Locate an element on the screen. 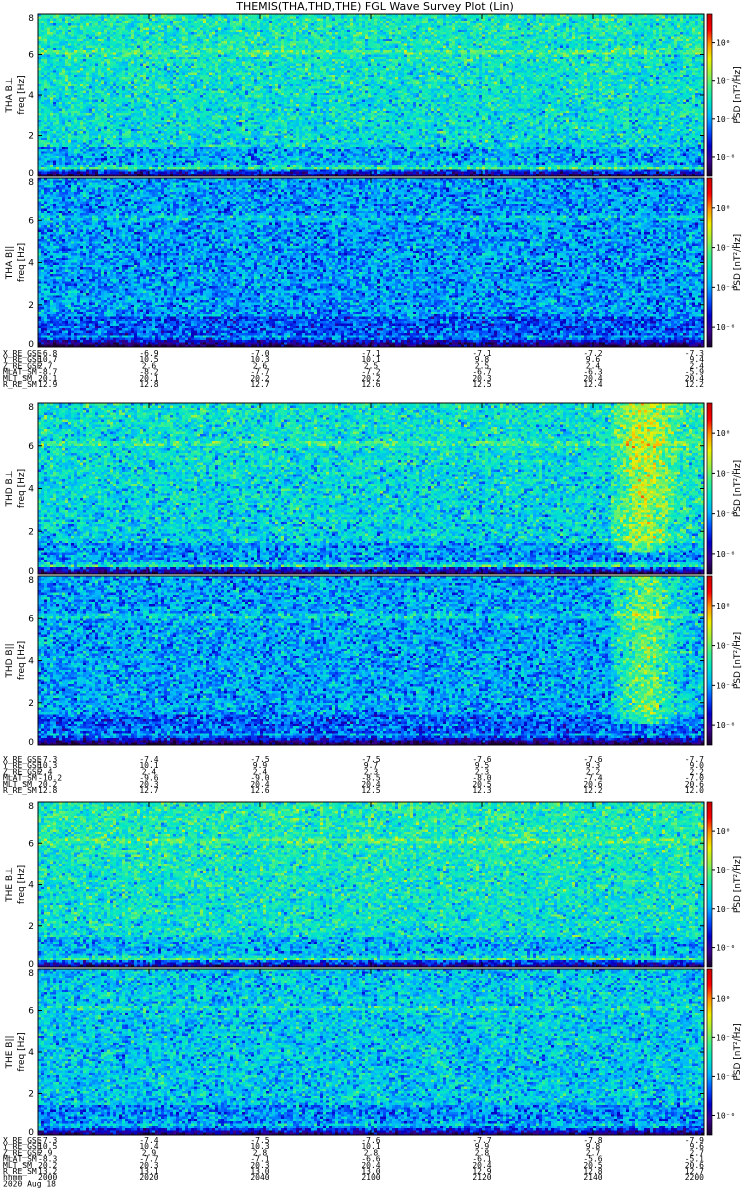 The image size is (750, 1200). ephemeris-value: 2120 is located at coordinates (481, 1177).